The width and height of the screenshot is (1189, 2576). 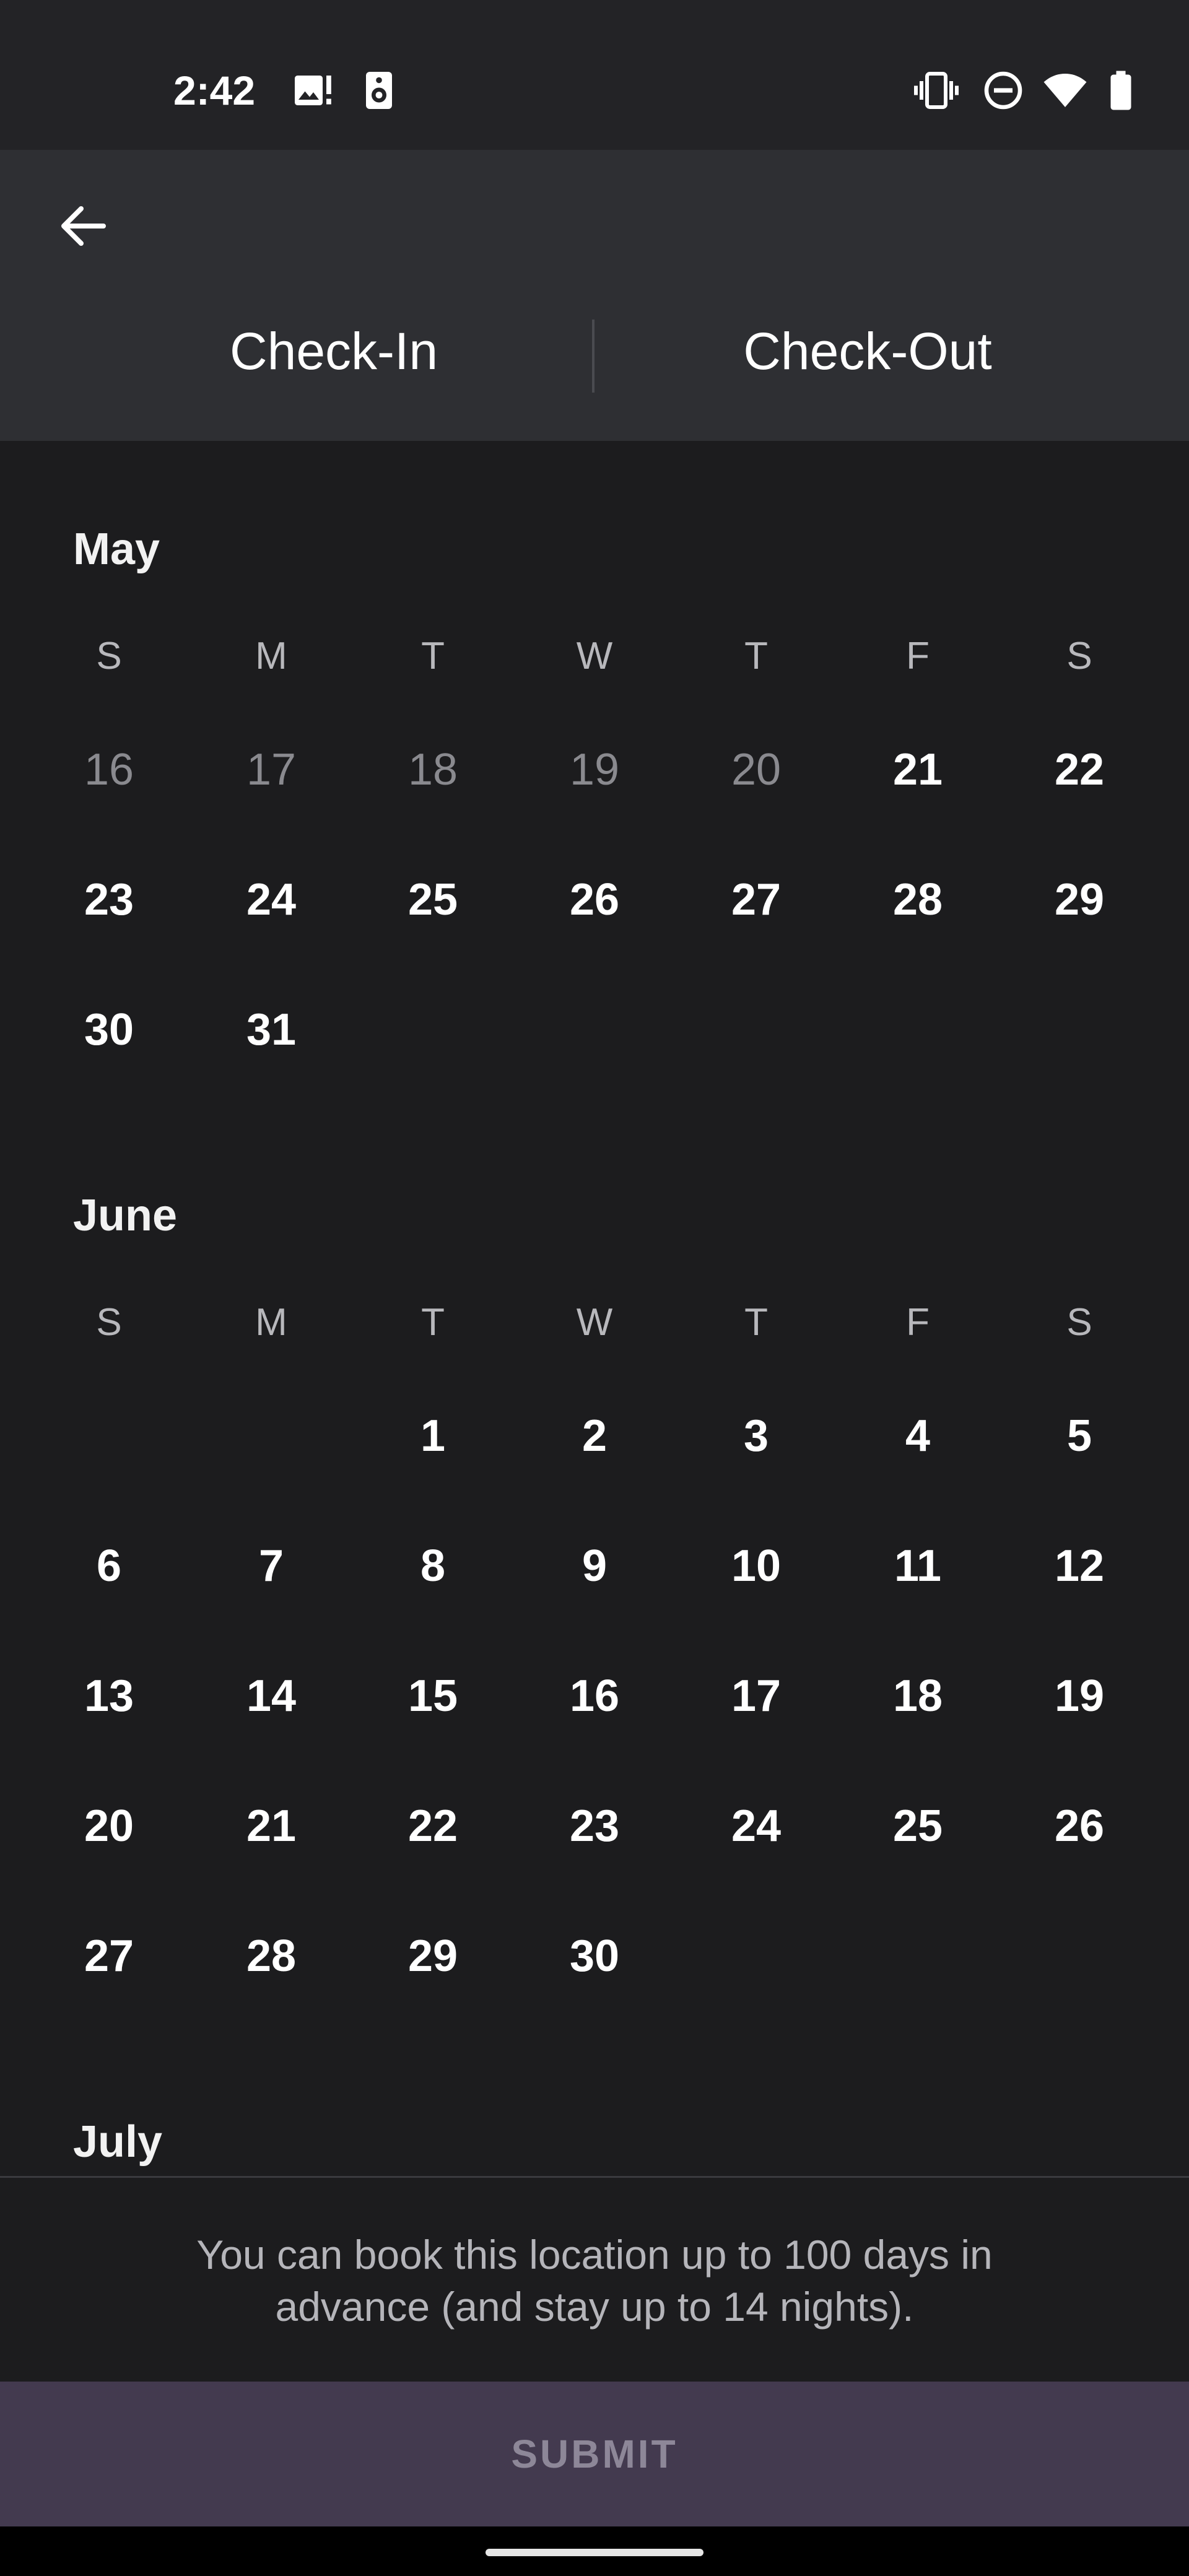 I want to click on arrow-left-icon, so click(x=83, y=226).